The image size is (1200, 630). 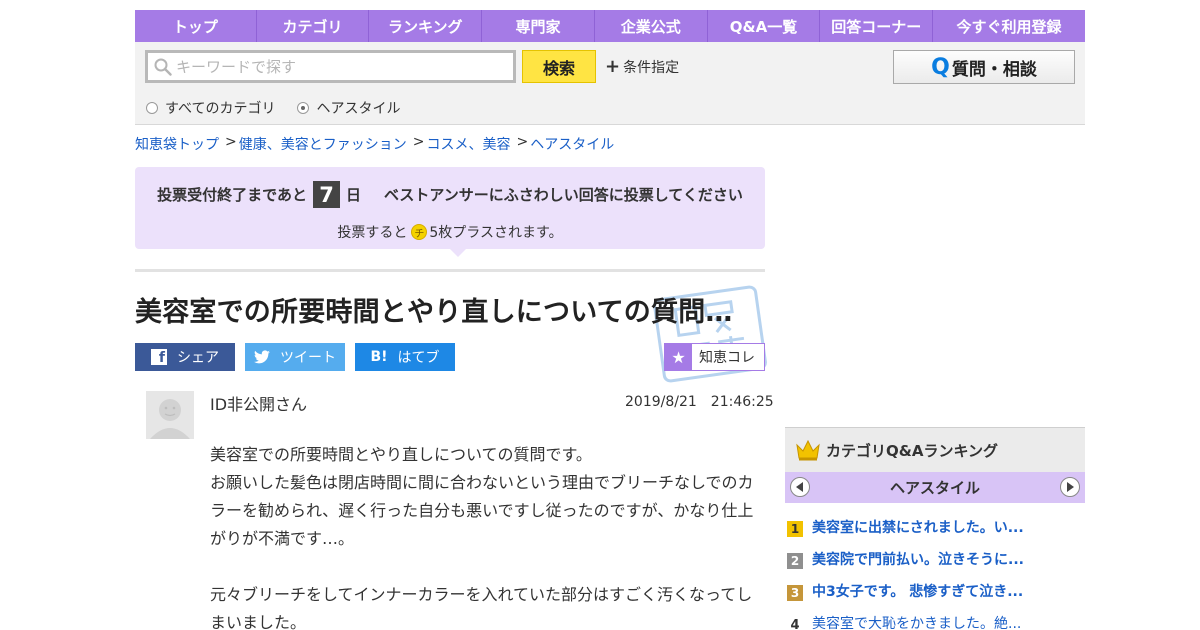 I want to click on questioner-name: ID非公開さん, so click(x=259, y=404).